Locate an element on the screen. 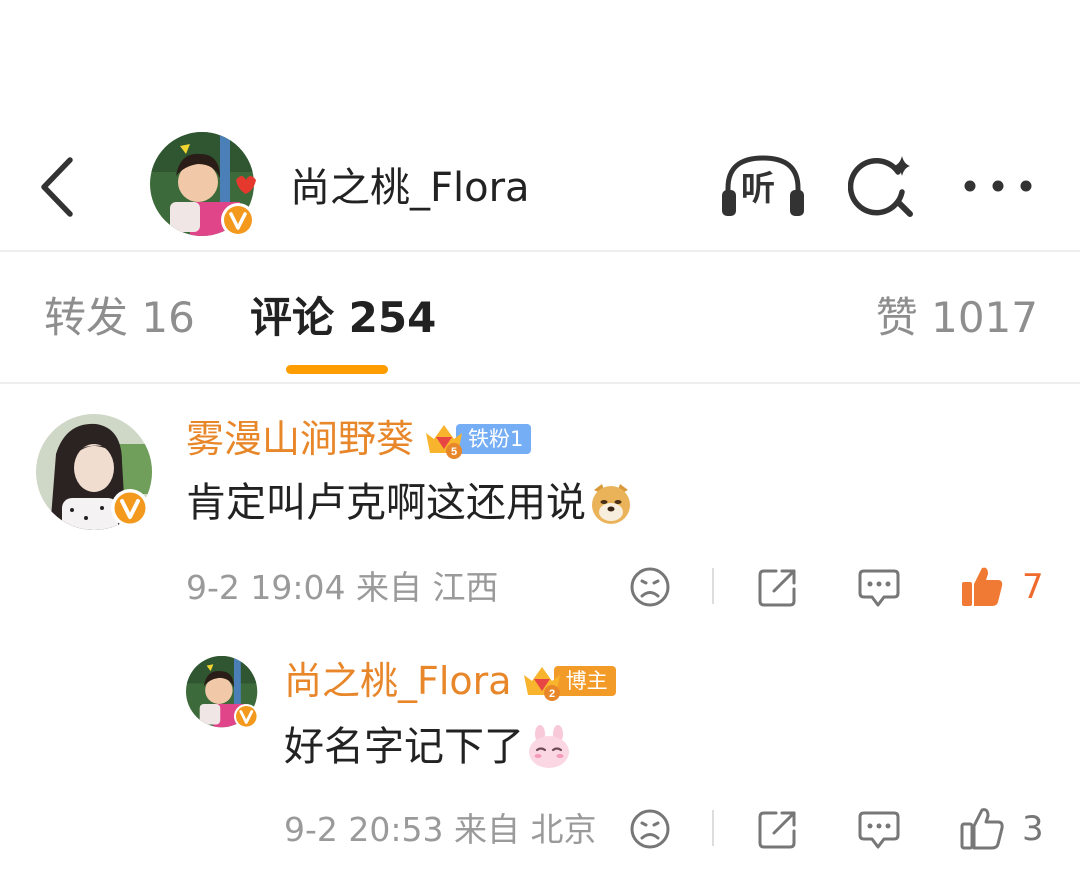  search-button is located at coordinates (883, 186).